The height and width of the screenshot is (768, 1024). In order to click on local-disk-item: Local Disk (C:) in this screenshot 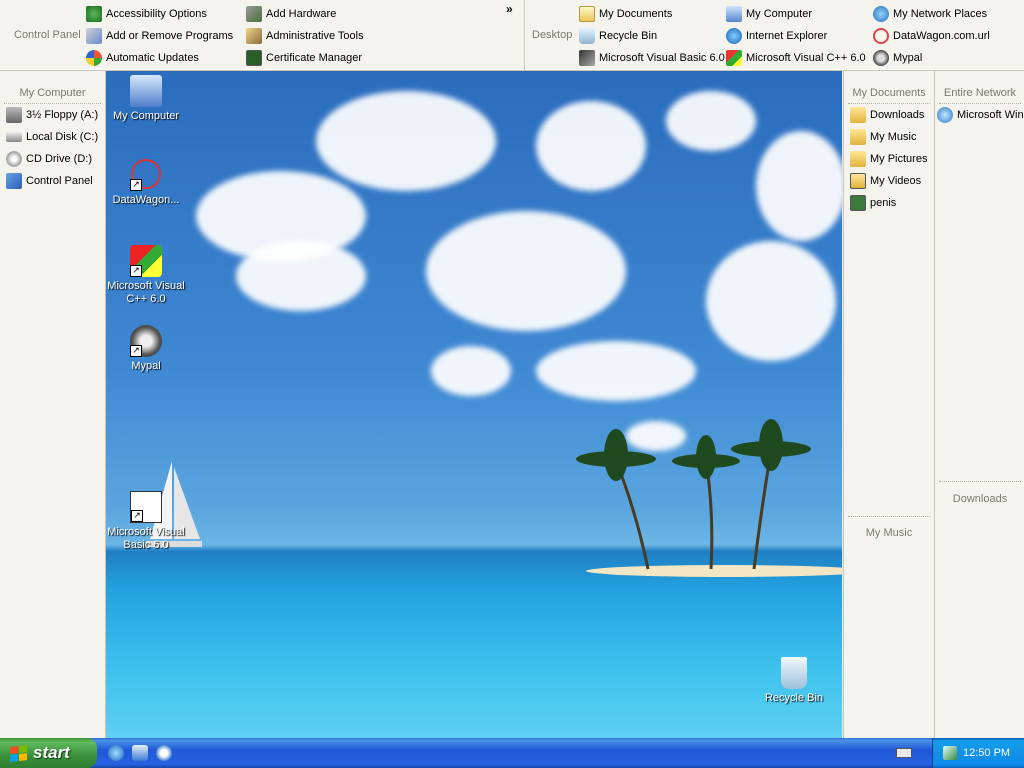, I will do `click(52, 137)`.